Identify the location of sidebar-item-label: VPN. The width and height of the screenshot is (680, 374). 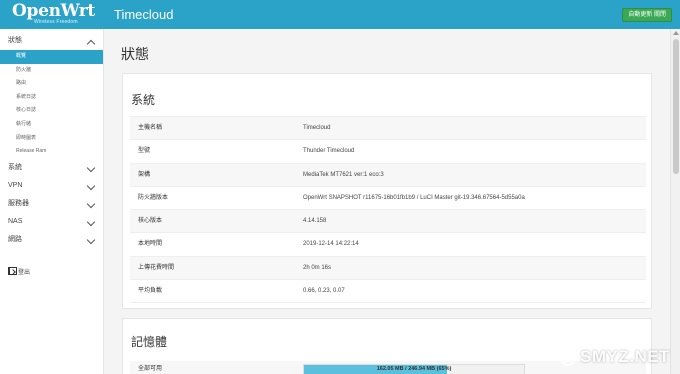
(15, 185).